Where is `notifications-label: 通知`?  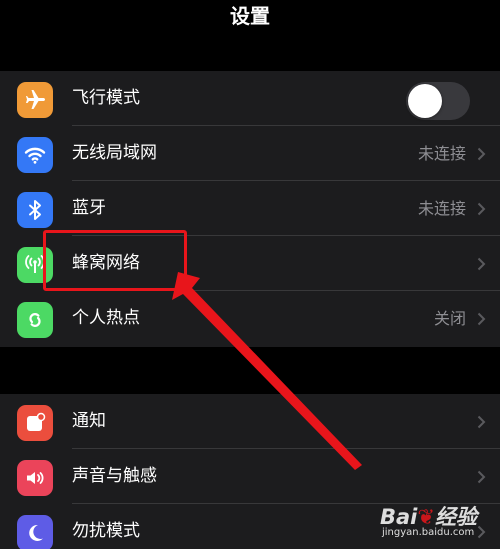
notifications-label: 通知 is located at coordinates (89, 421).